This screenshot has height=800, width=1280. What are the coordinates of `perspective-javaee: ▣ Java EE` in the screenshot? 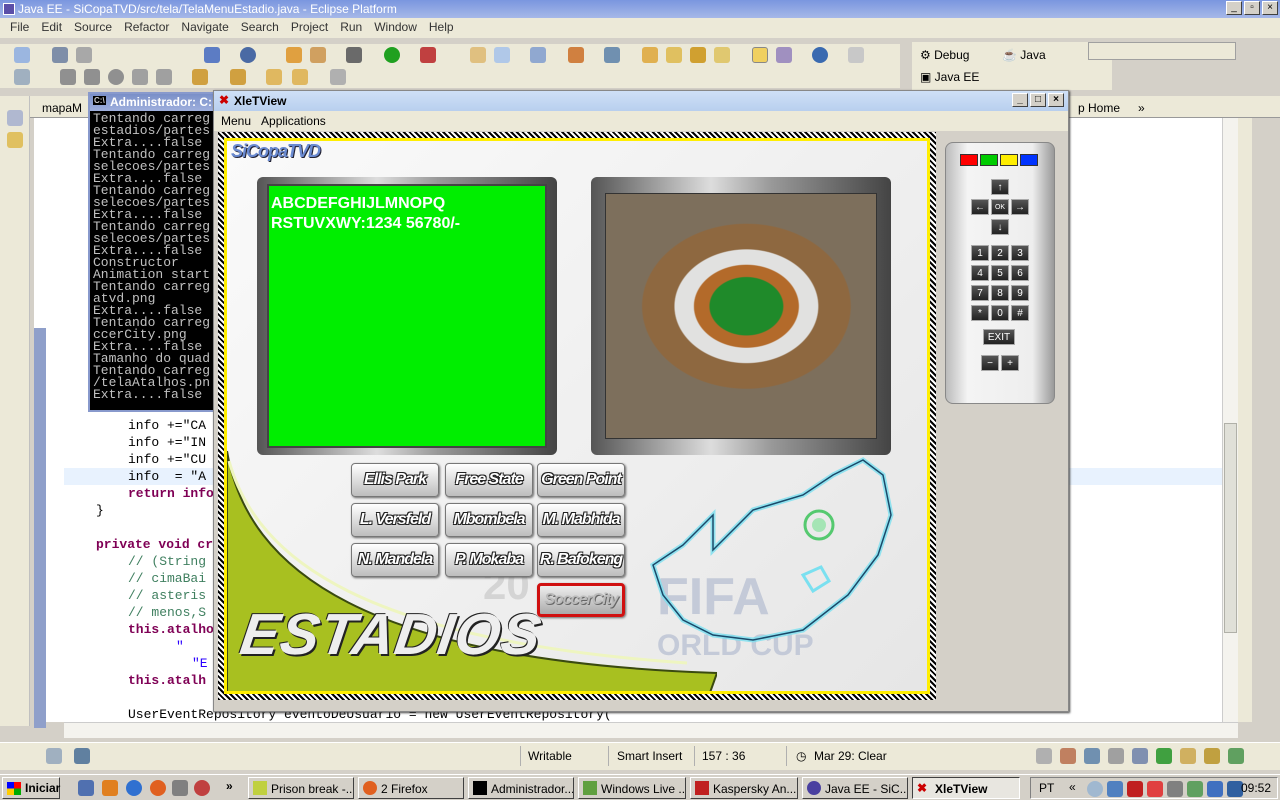 It's located at (949, 77).